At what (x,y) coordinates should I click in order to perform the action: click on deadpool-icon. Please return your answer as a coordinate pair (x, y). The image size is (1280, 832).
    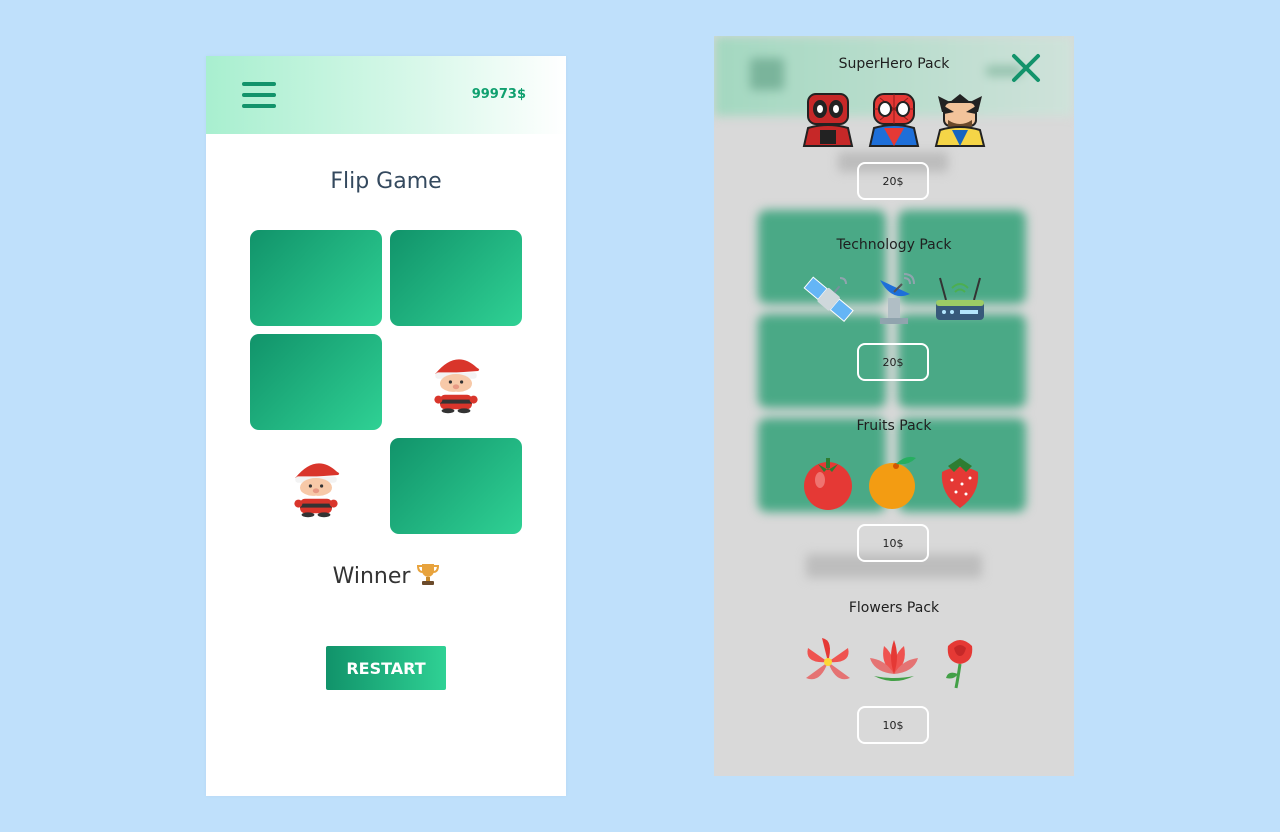
    Looking at the image, I should click on (828, 120).